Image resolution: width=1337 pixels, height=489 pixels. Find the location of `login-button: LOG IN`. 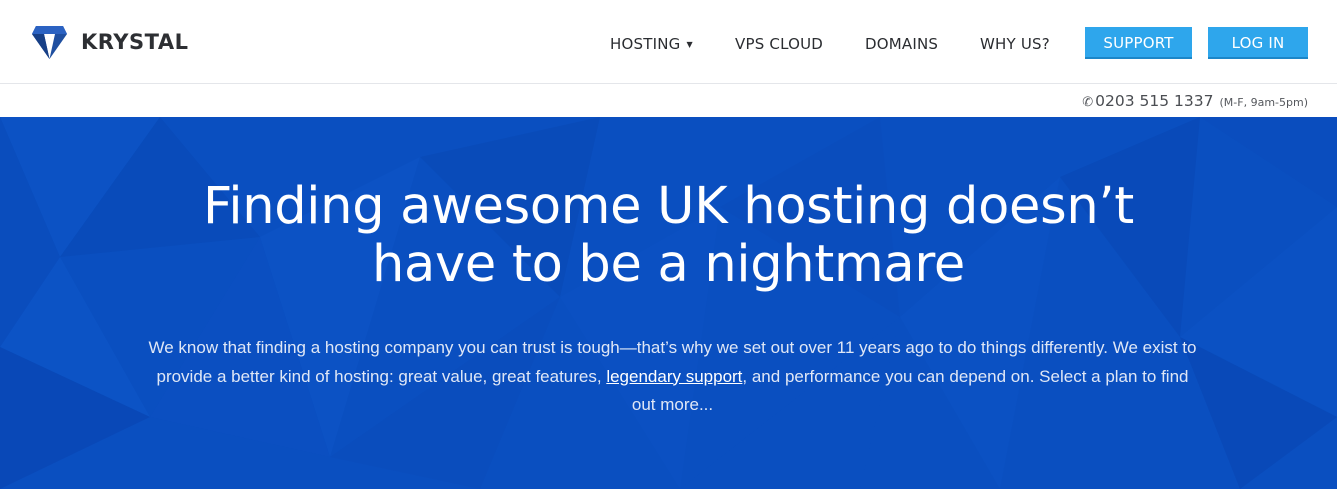

login-button: LOG IN is located at coordinates (1258, 43).